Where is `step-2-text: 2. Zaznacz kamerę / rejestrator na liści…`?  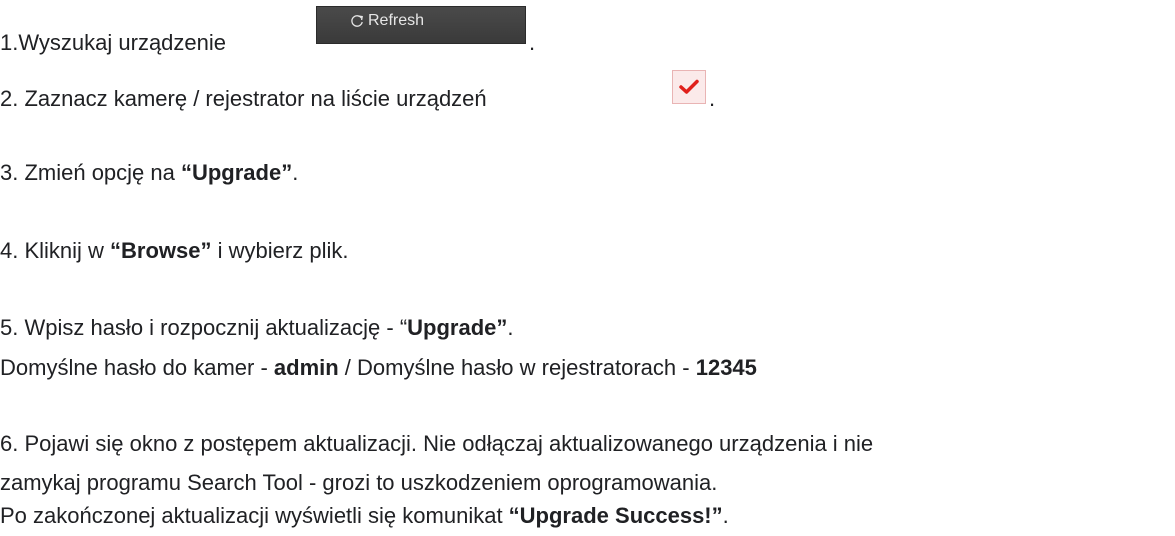
step-2-text: 2. Zaznacz kamerę / rejestrator na liści… is located at coordinates (243, 98).